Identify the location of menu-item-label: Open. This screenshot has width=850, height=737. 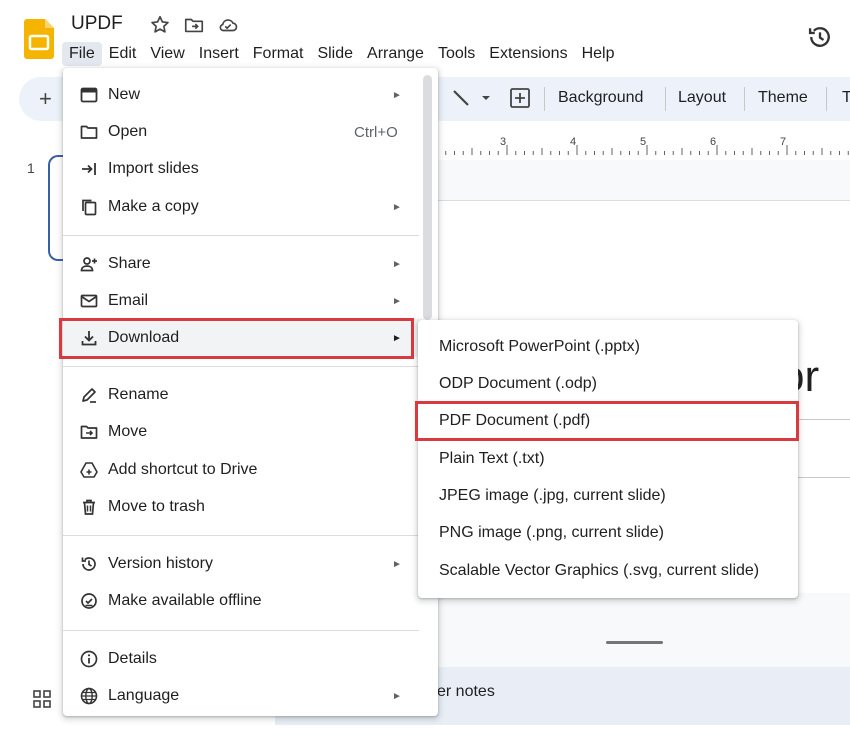
(128, 131).